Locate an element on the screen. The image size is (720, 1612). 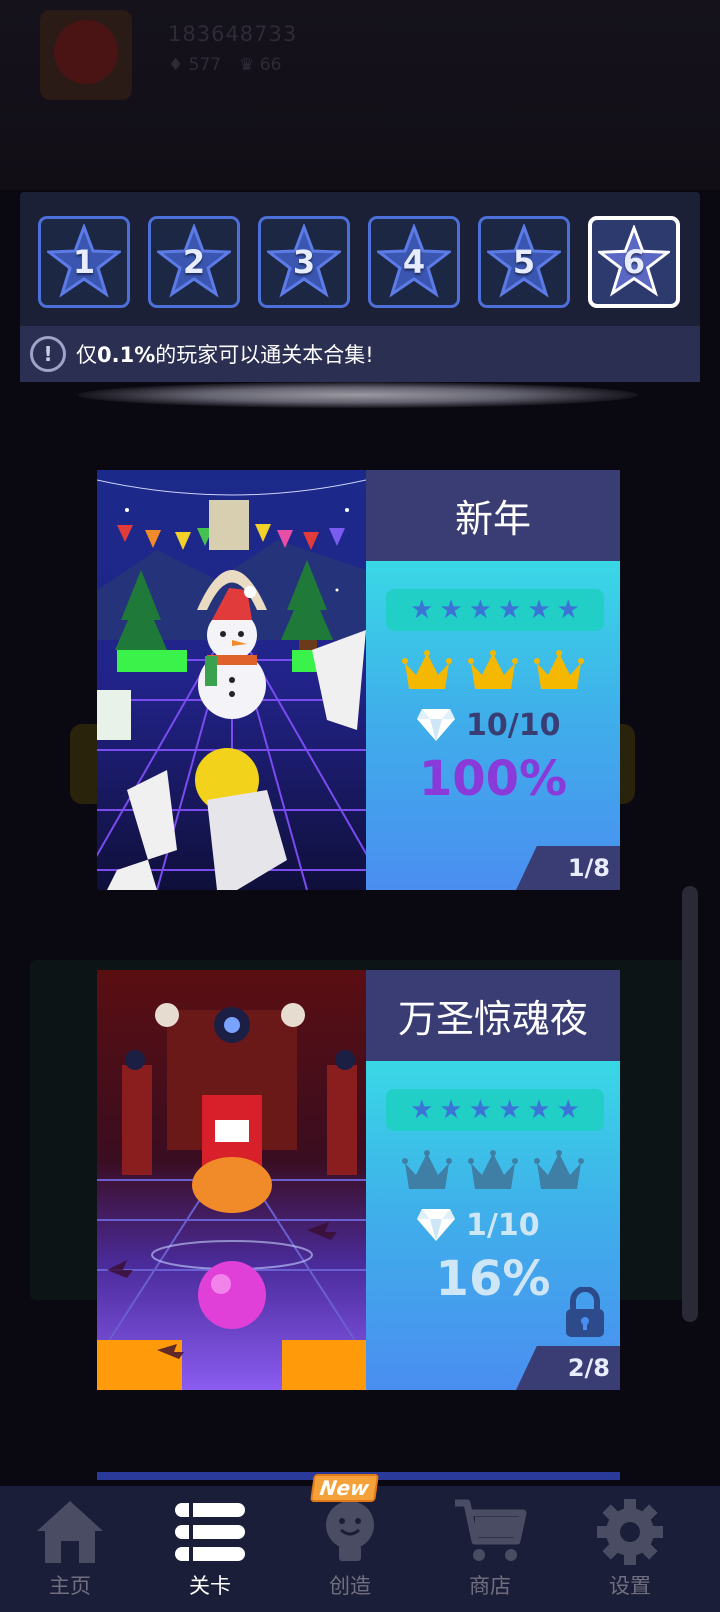
gems-collected: 1/10 is located at coordinates (478, 1225).